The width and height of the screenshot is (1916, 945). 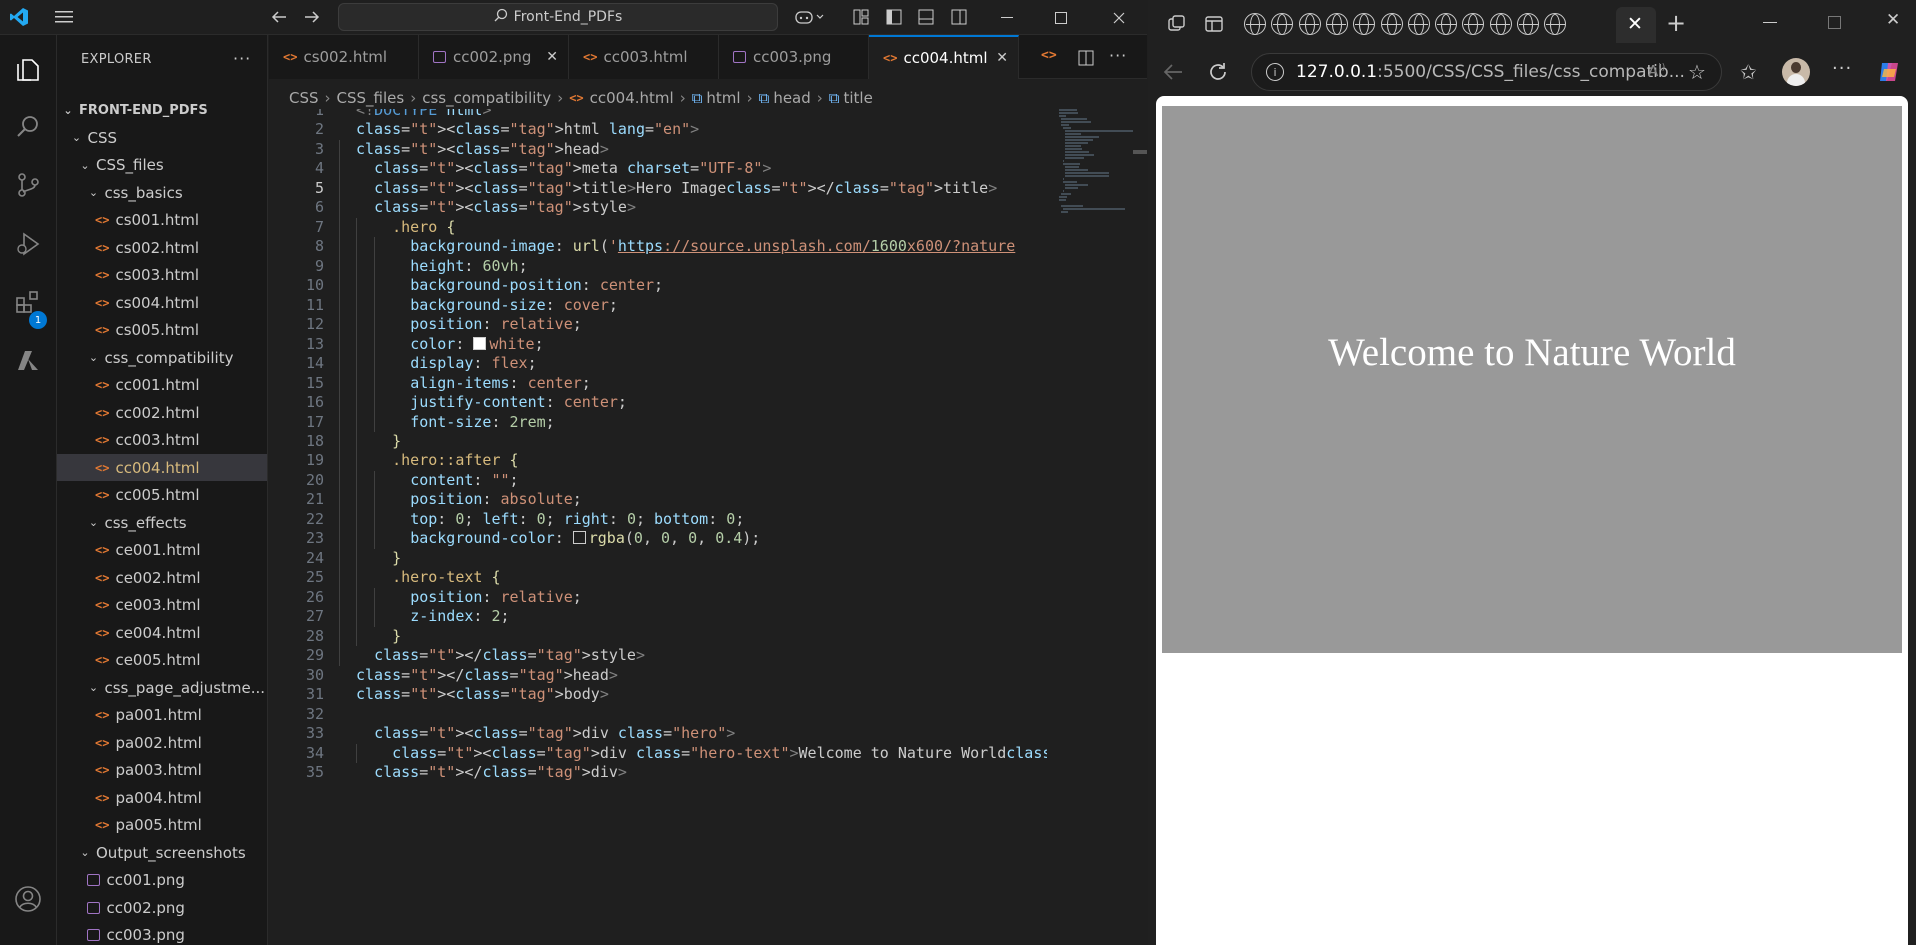 What do you see at coordinates (279, 17) in the screenshot?
I see `back-arrow-icon` at bounding box center [279, 17].